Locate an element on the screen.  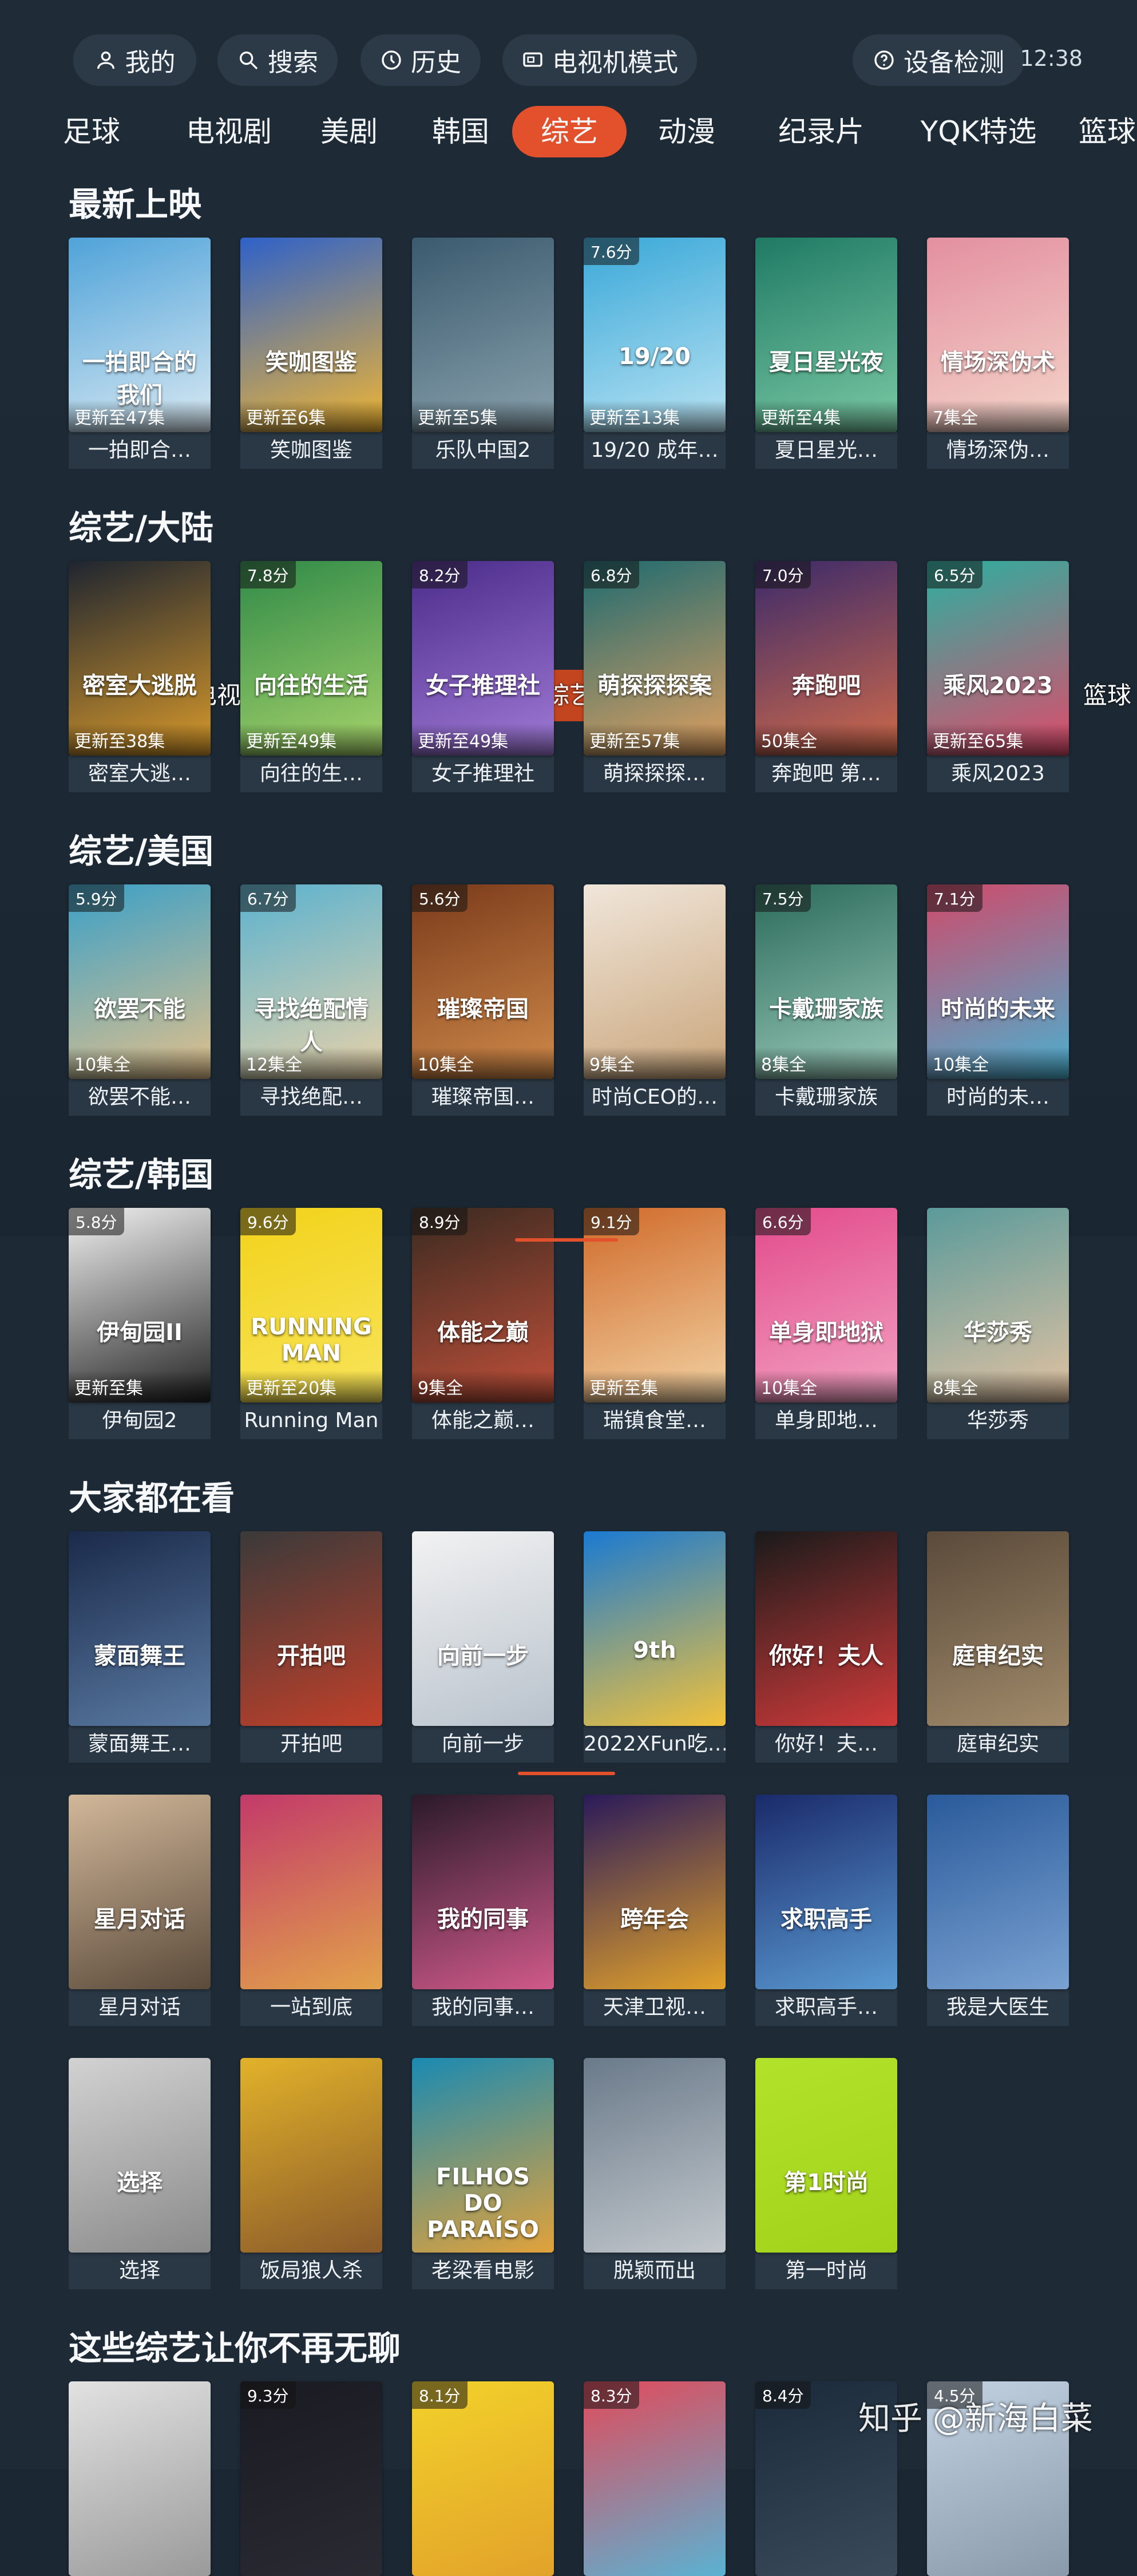
tab-8: 篮球 is located at coordinates (1103, 131).